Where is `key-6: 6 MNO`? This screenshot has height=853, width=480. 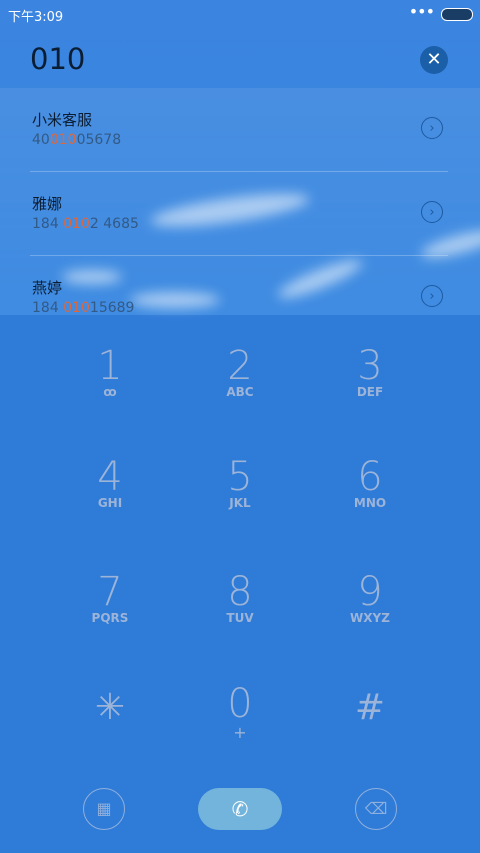 key-6: 6 MNO is located at coordinates (370, 506).